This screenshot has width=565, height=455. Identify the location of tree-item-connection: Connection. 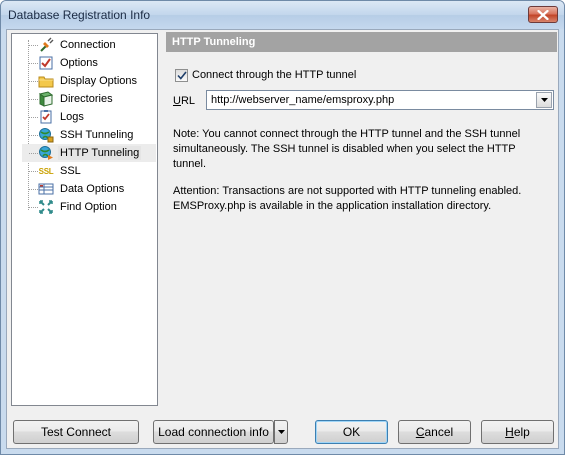
(89, 45).